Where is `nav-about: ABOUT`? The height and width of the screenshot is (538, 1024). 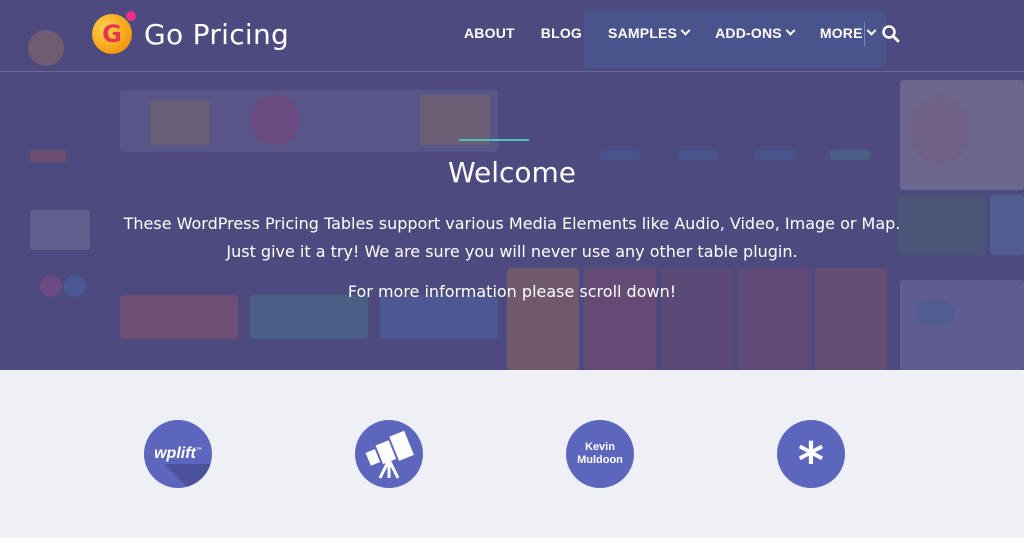
nav-about: ABOUT is located at coordinates (489, 33).